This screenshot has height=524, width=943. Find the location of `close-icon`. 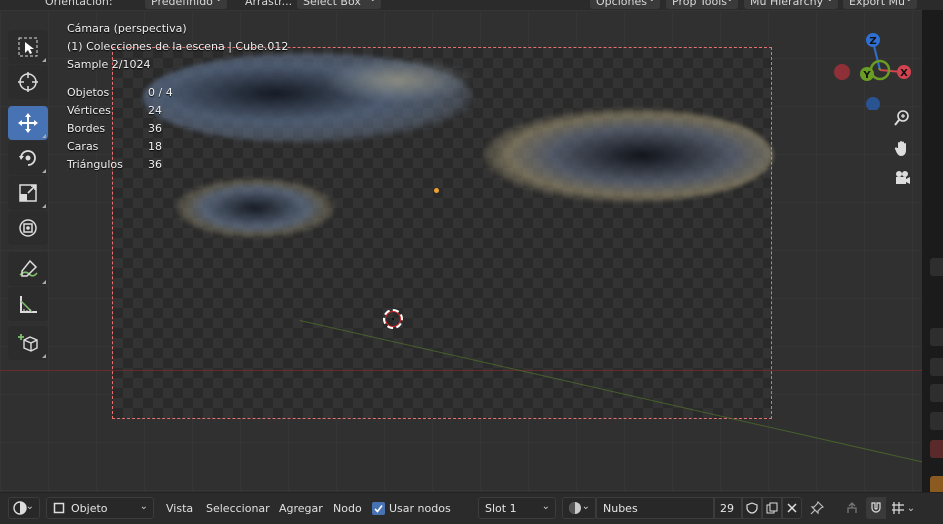

close-icon is located at coordinates (792, 508).